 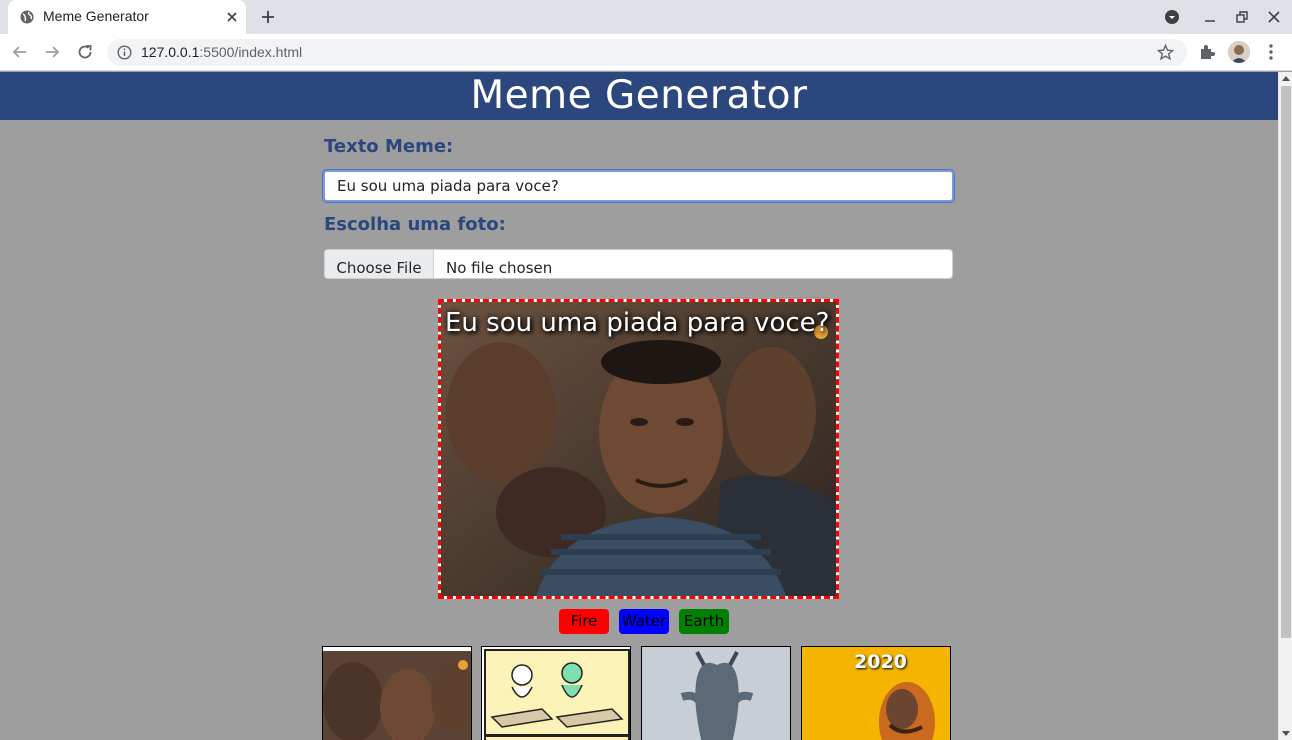 I want to click on globe-icon, so click(x=27, y=17).